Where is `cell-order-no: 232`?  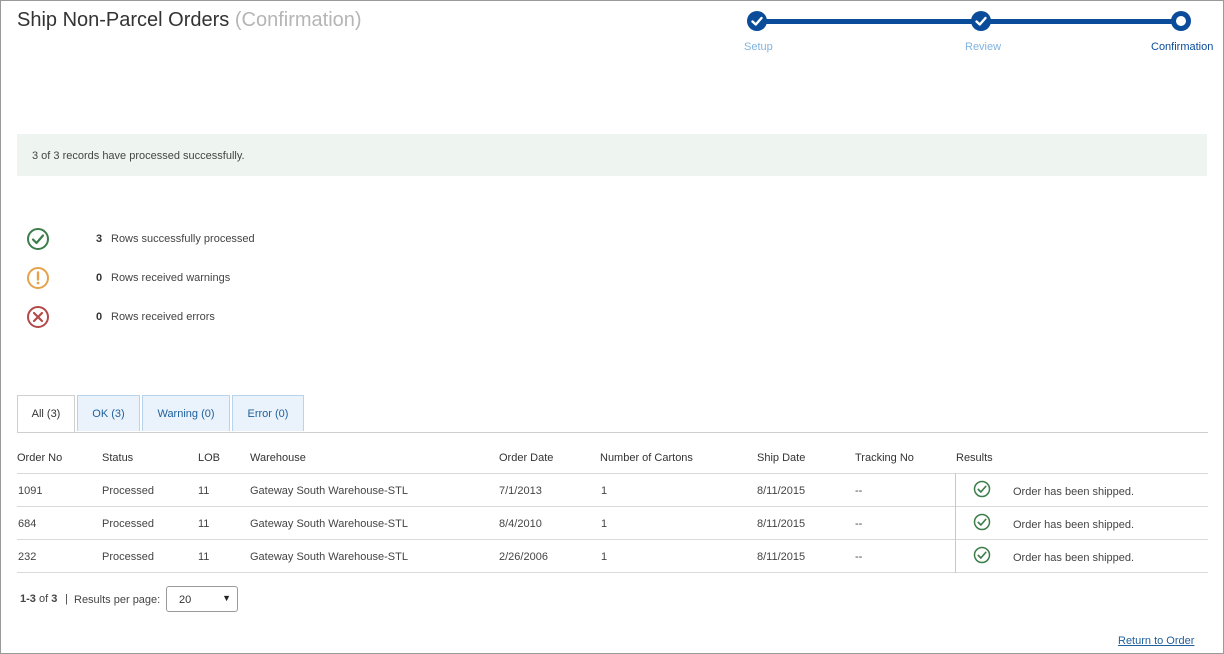
cell-order-no: 232 is located at coordinates (27, 557).